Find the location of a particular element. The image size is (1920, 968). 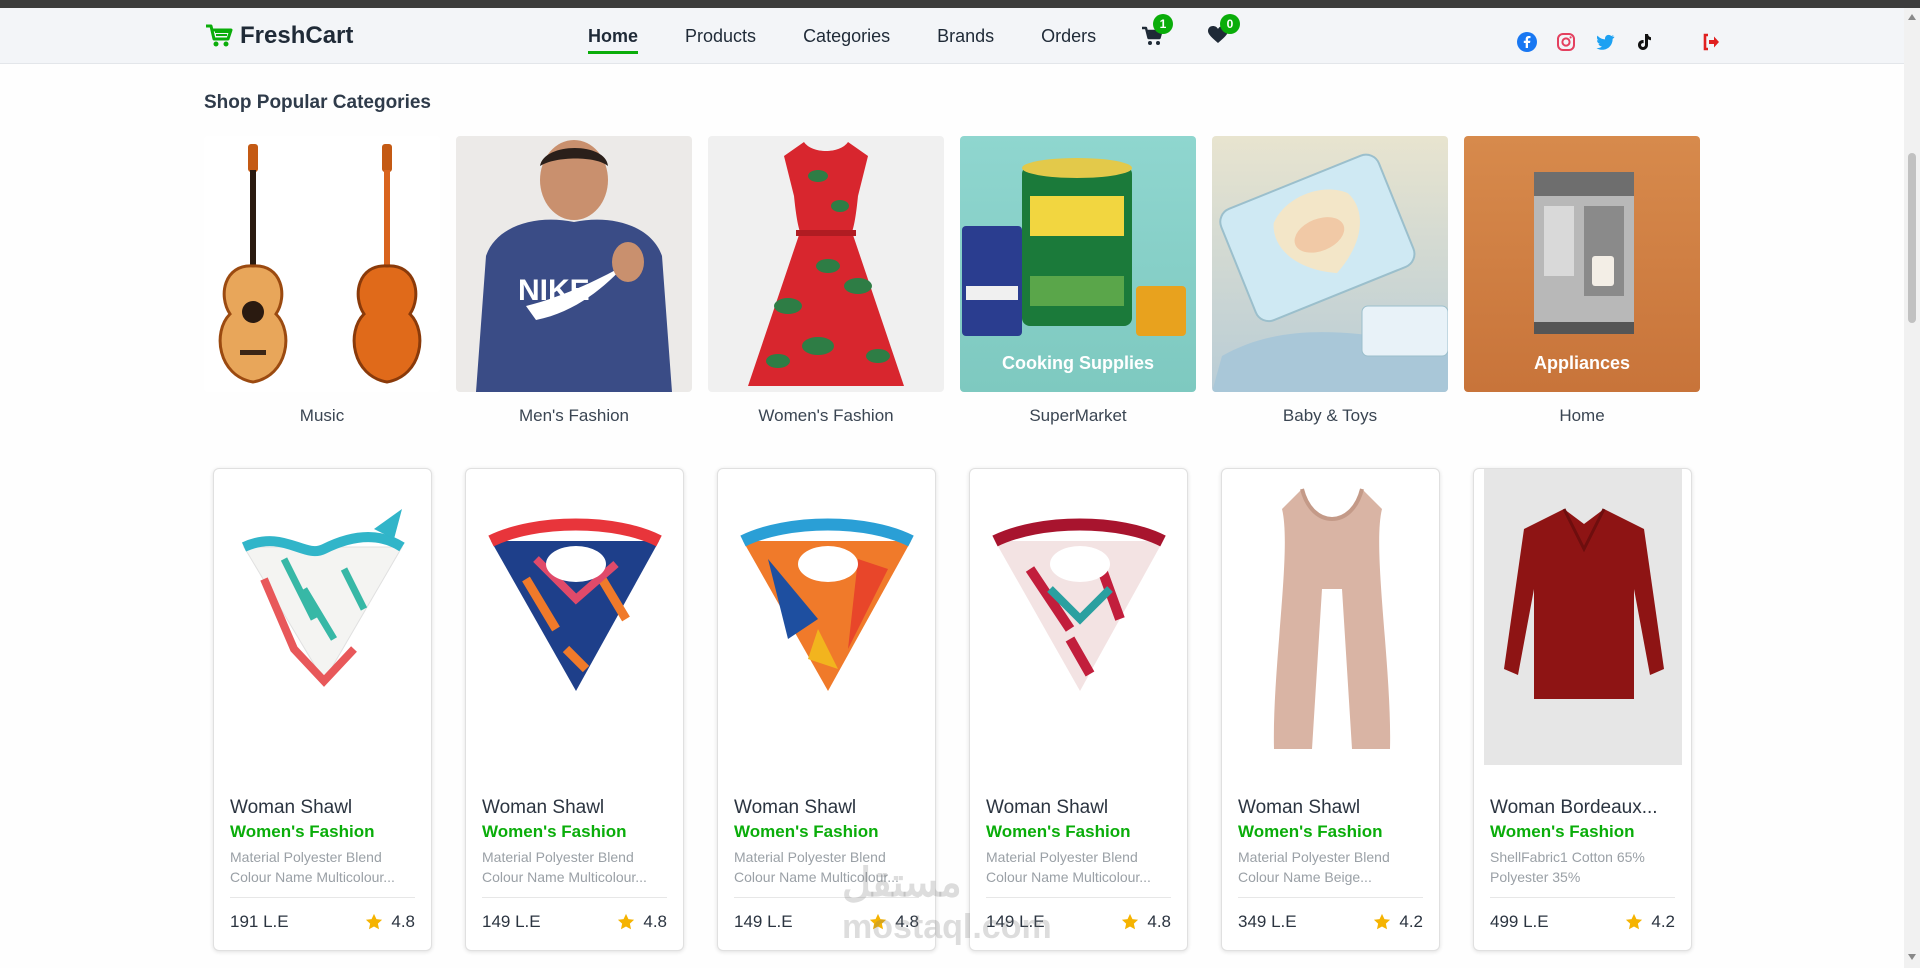

nav-brands: Brands is located at coordinates (965, 38).